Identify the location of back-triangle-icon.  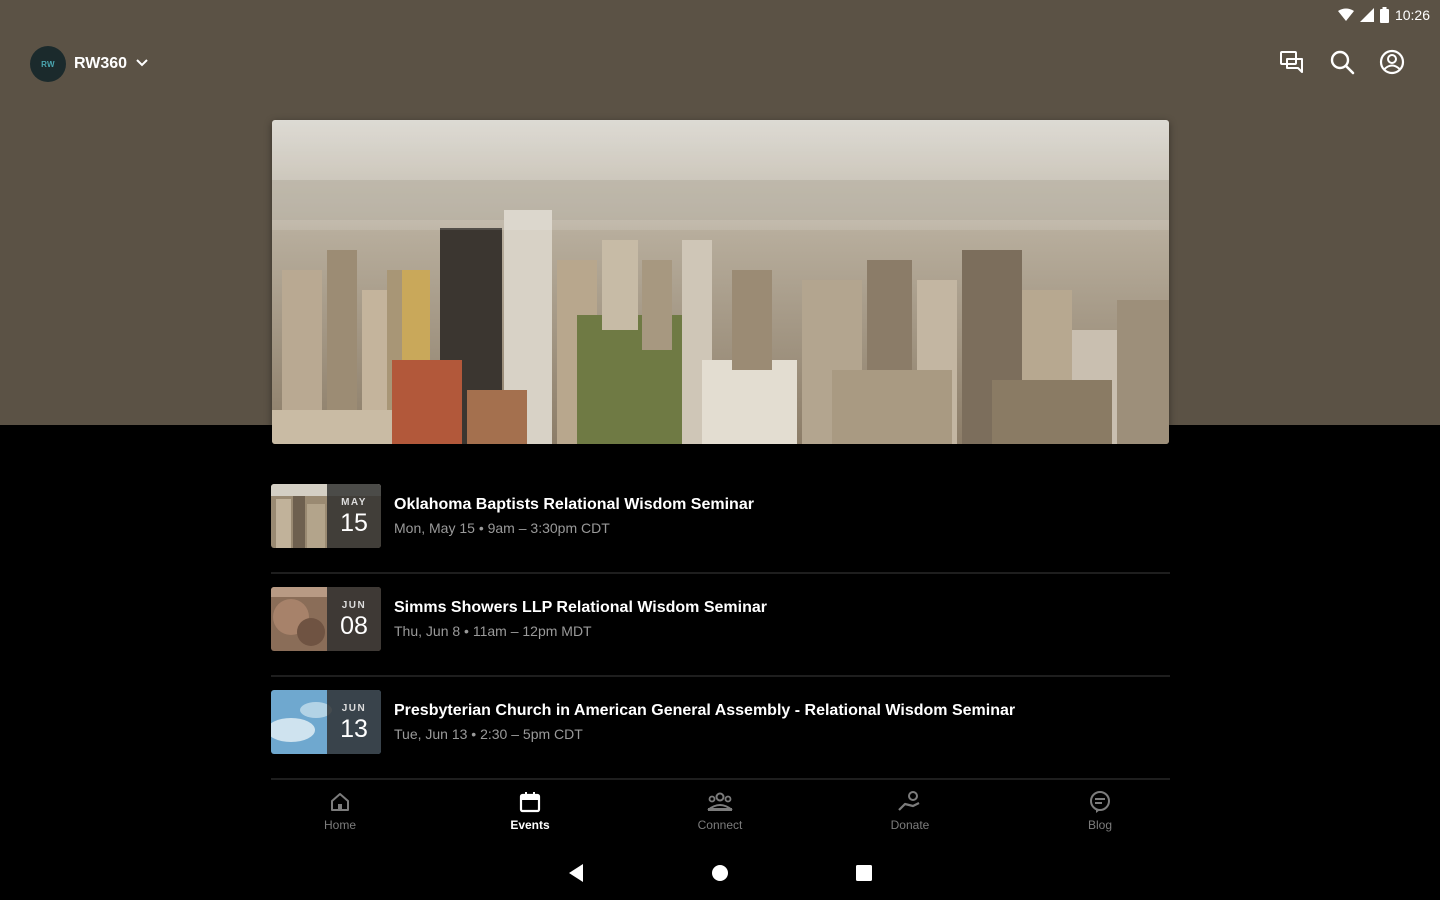
(576, 875).